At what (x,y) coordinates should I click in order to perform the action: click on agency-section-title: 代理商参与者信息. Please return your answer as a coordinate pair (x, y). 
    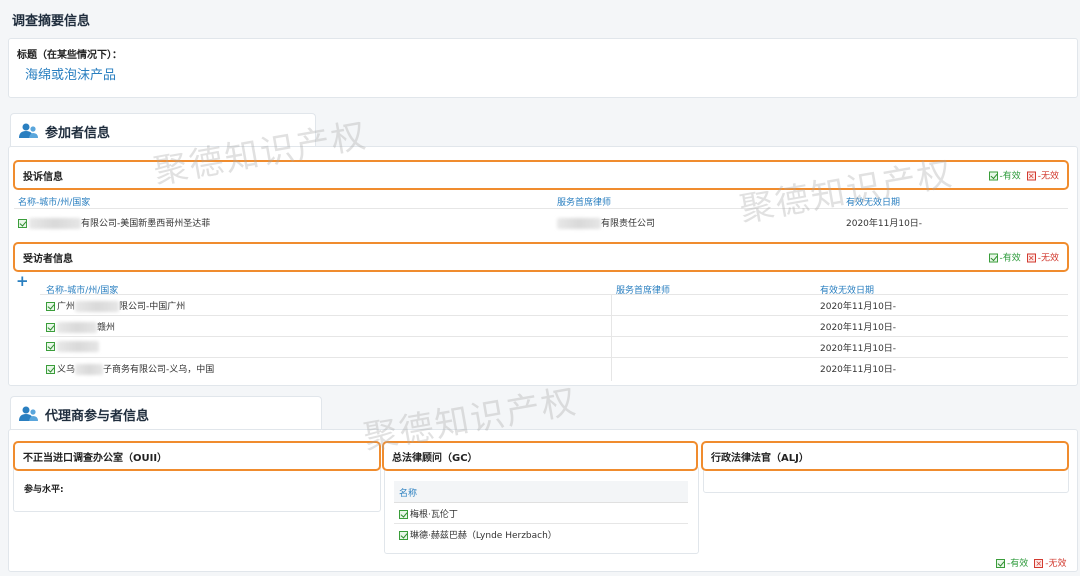
    Looking at the image, I should click on (97, 416).